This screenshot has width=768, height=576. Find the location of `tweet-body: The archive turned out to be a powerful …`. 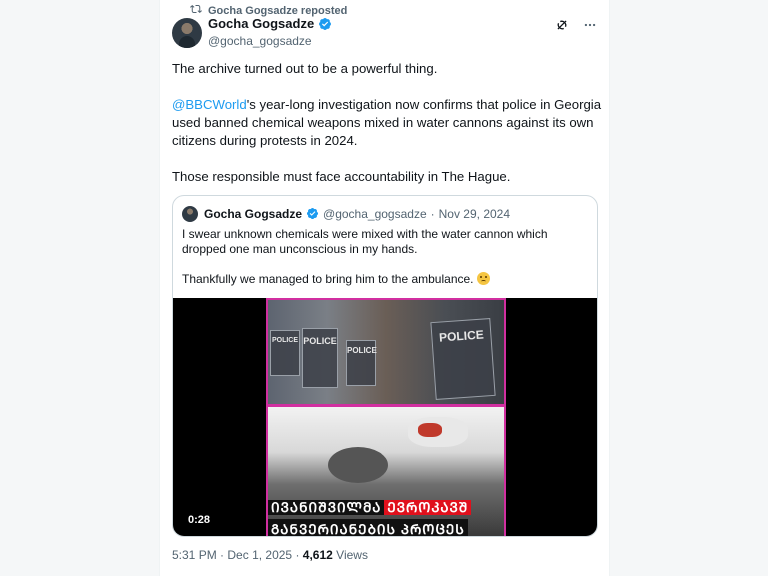

tweet-body: The archive turned out to be a powerful … is located at coordinates (387, 132).